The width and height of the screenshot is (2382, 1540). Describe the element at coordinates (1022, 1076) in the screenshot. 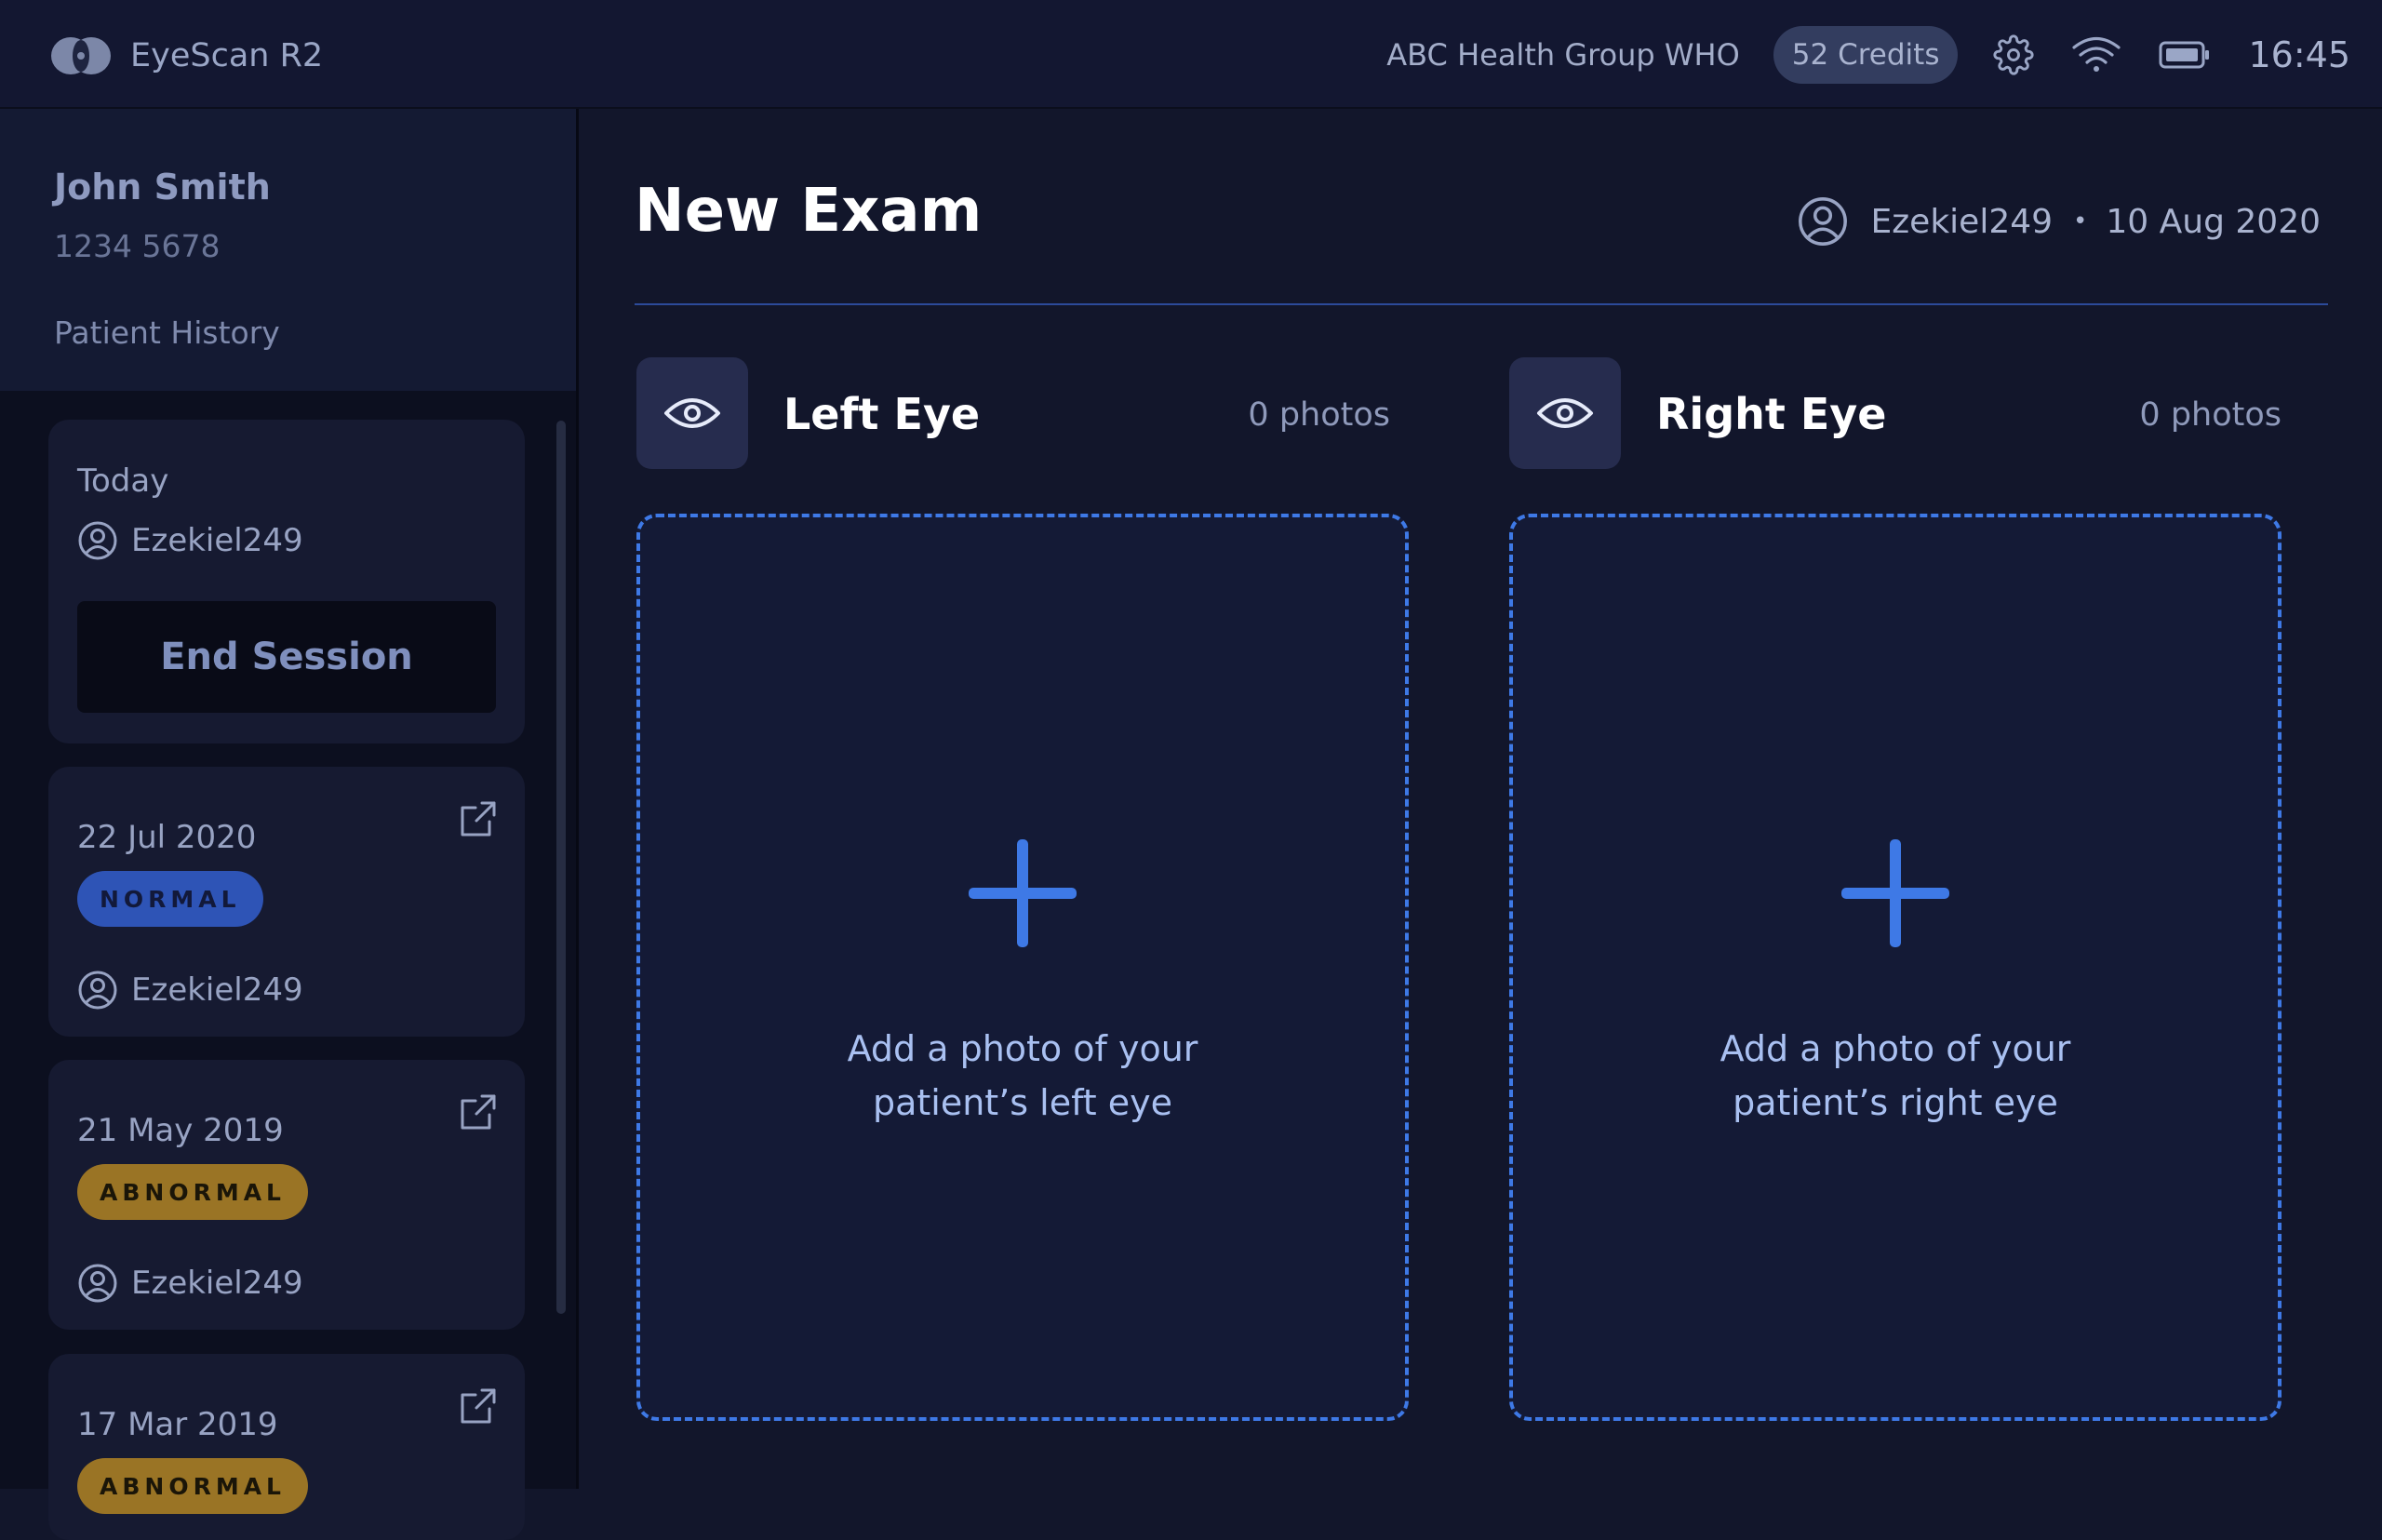

I see `left-eye-prompt: Add a photo of your patient’s left eye` at that location.